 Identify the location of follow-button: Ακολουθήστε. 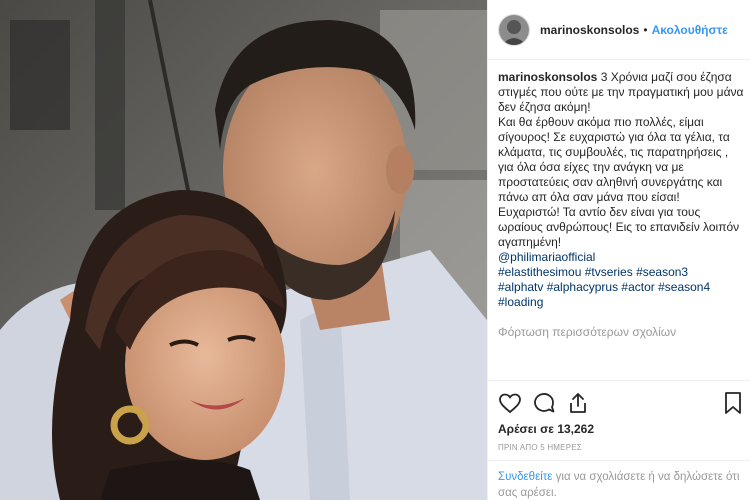
(690, 30).